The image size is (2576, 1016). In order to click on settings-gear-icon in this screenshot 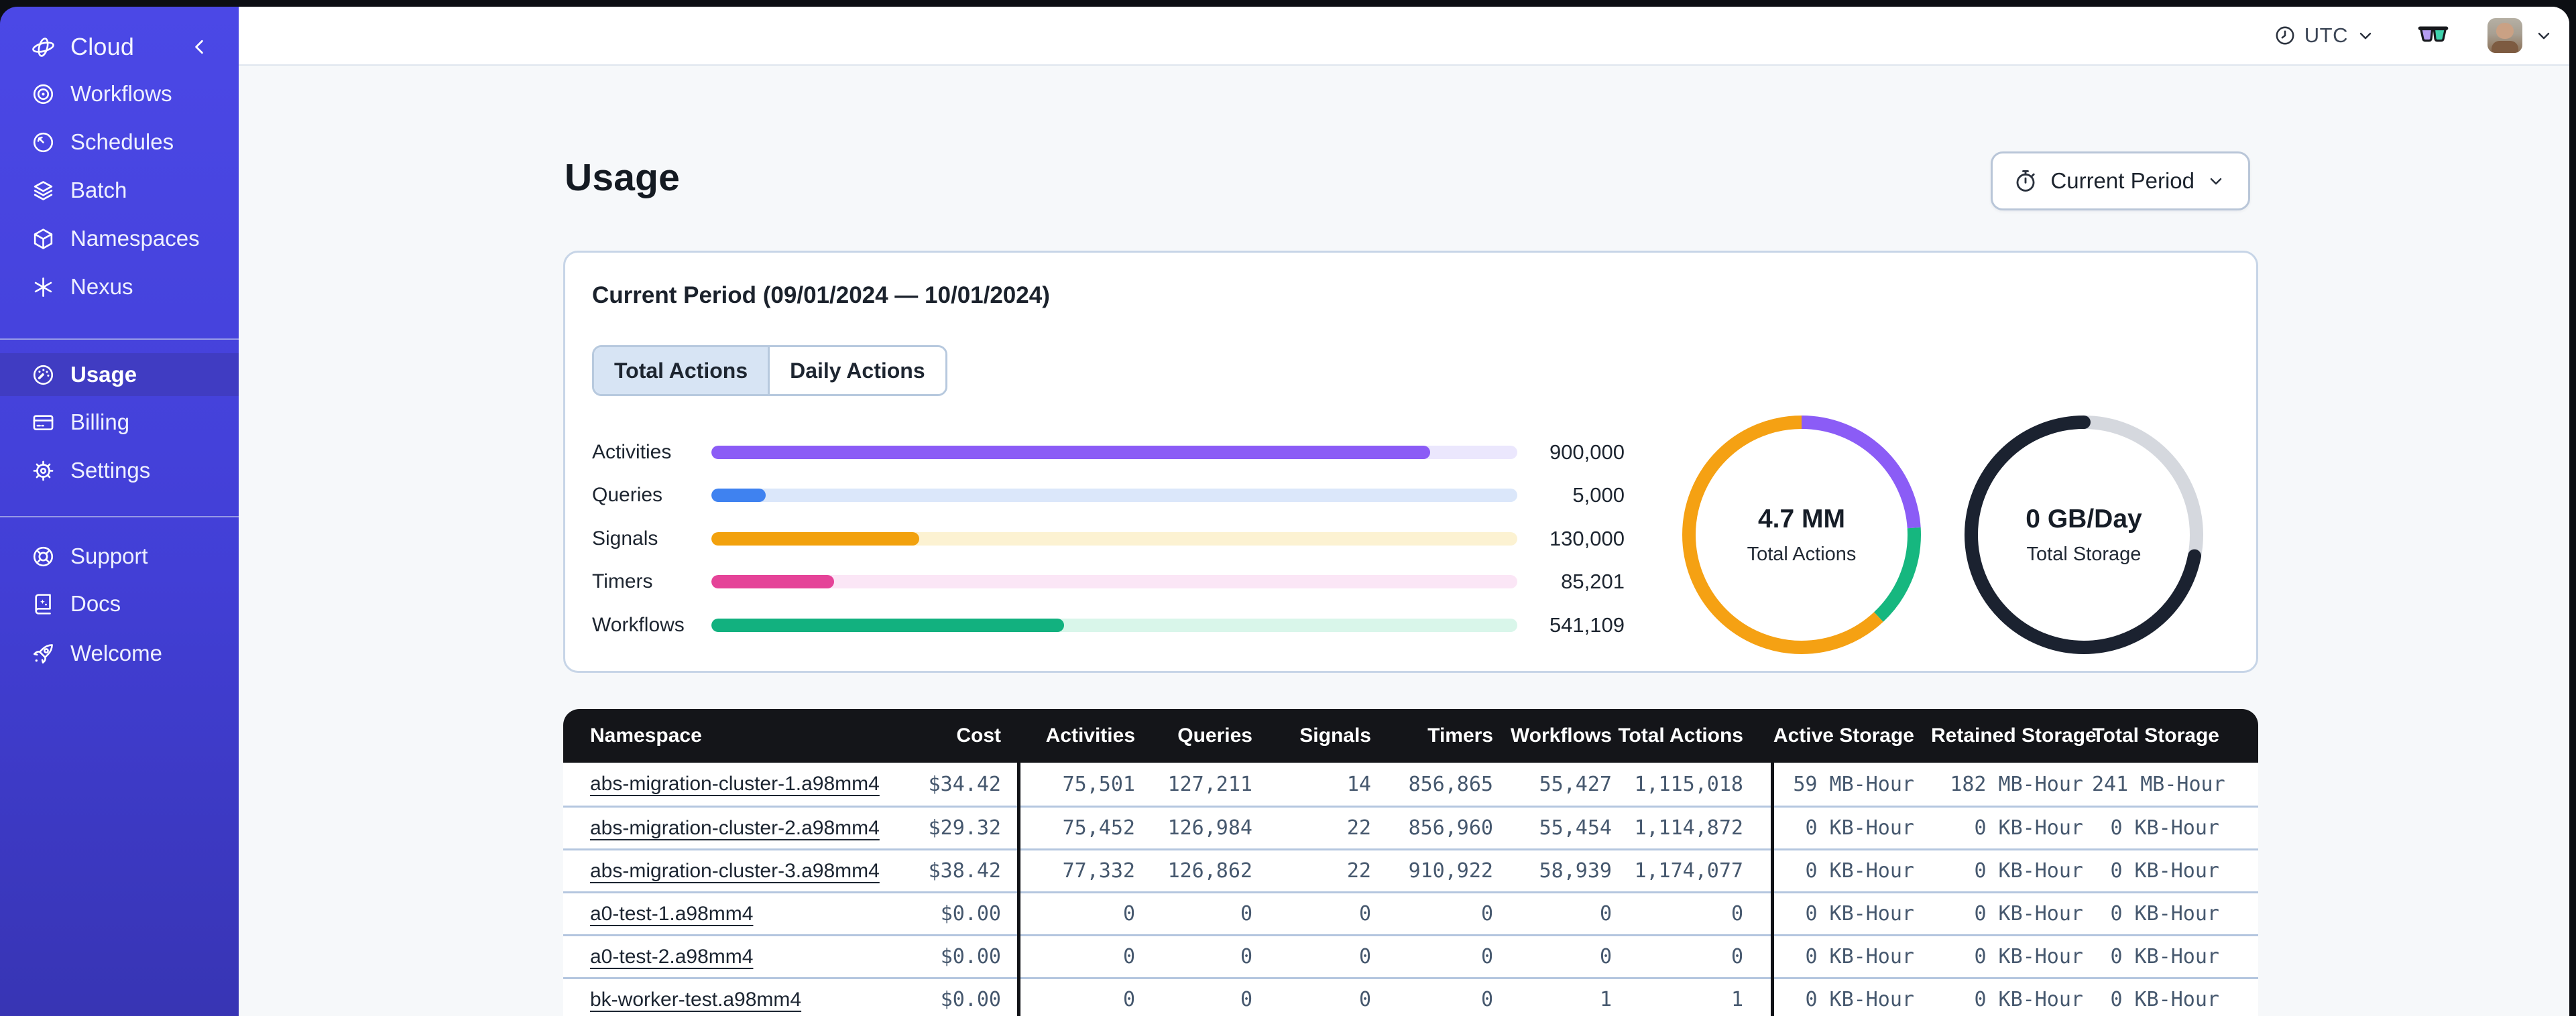, I will do `click(43, 471)`.